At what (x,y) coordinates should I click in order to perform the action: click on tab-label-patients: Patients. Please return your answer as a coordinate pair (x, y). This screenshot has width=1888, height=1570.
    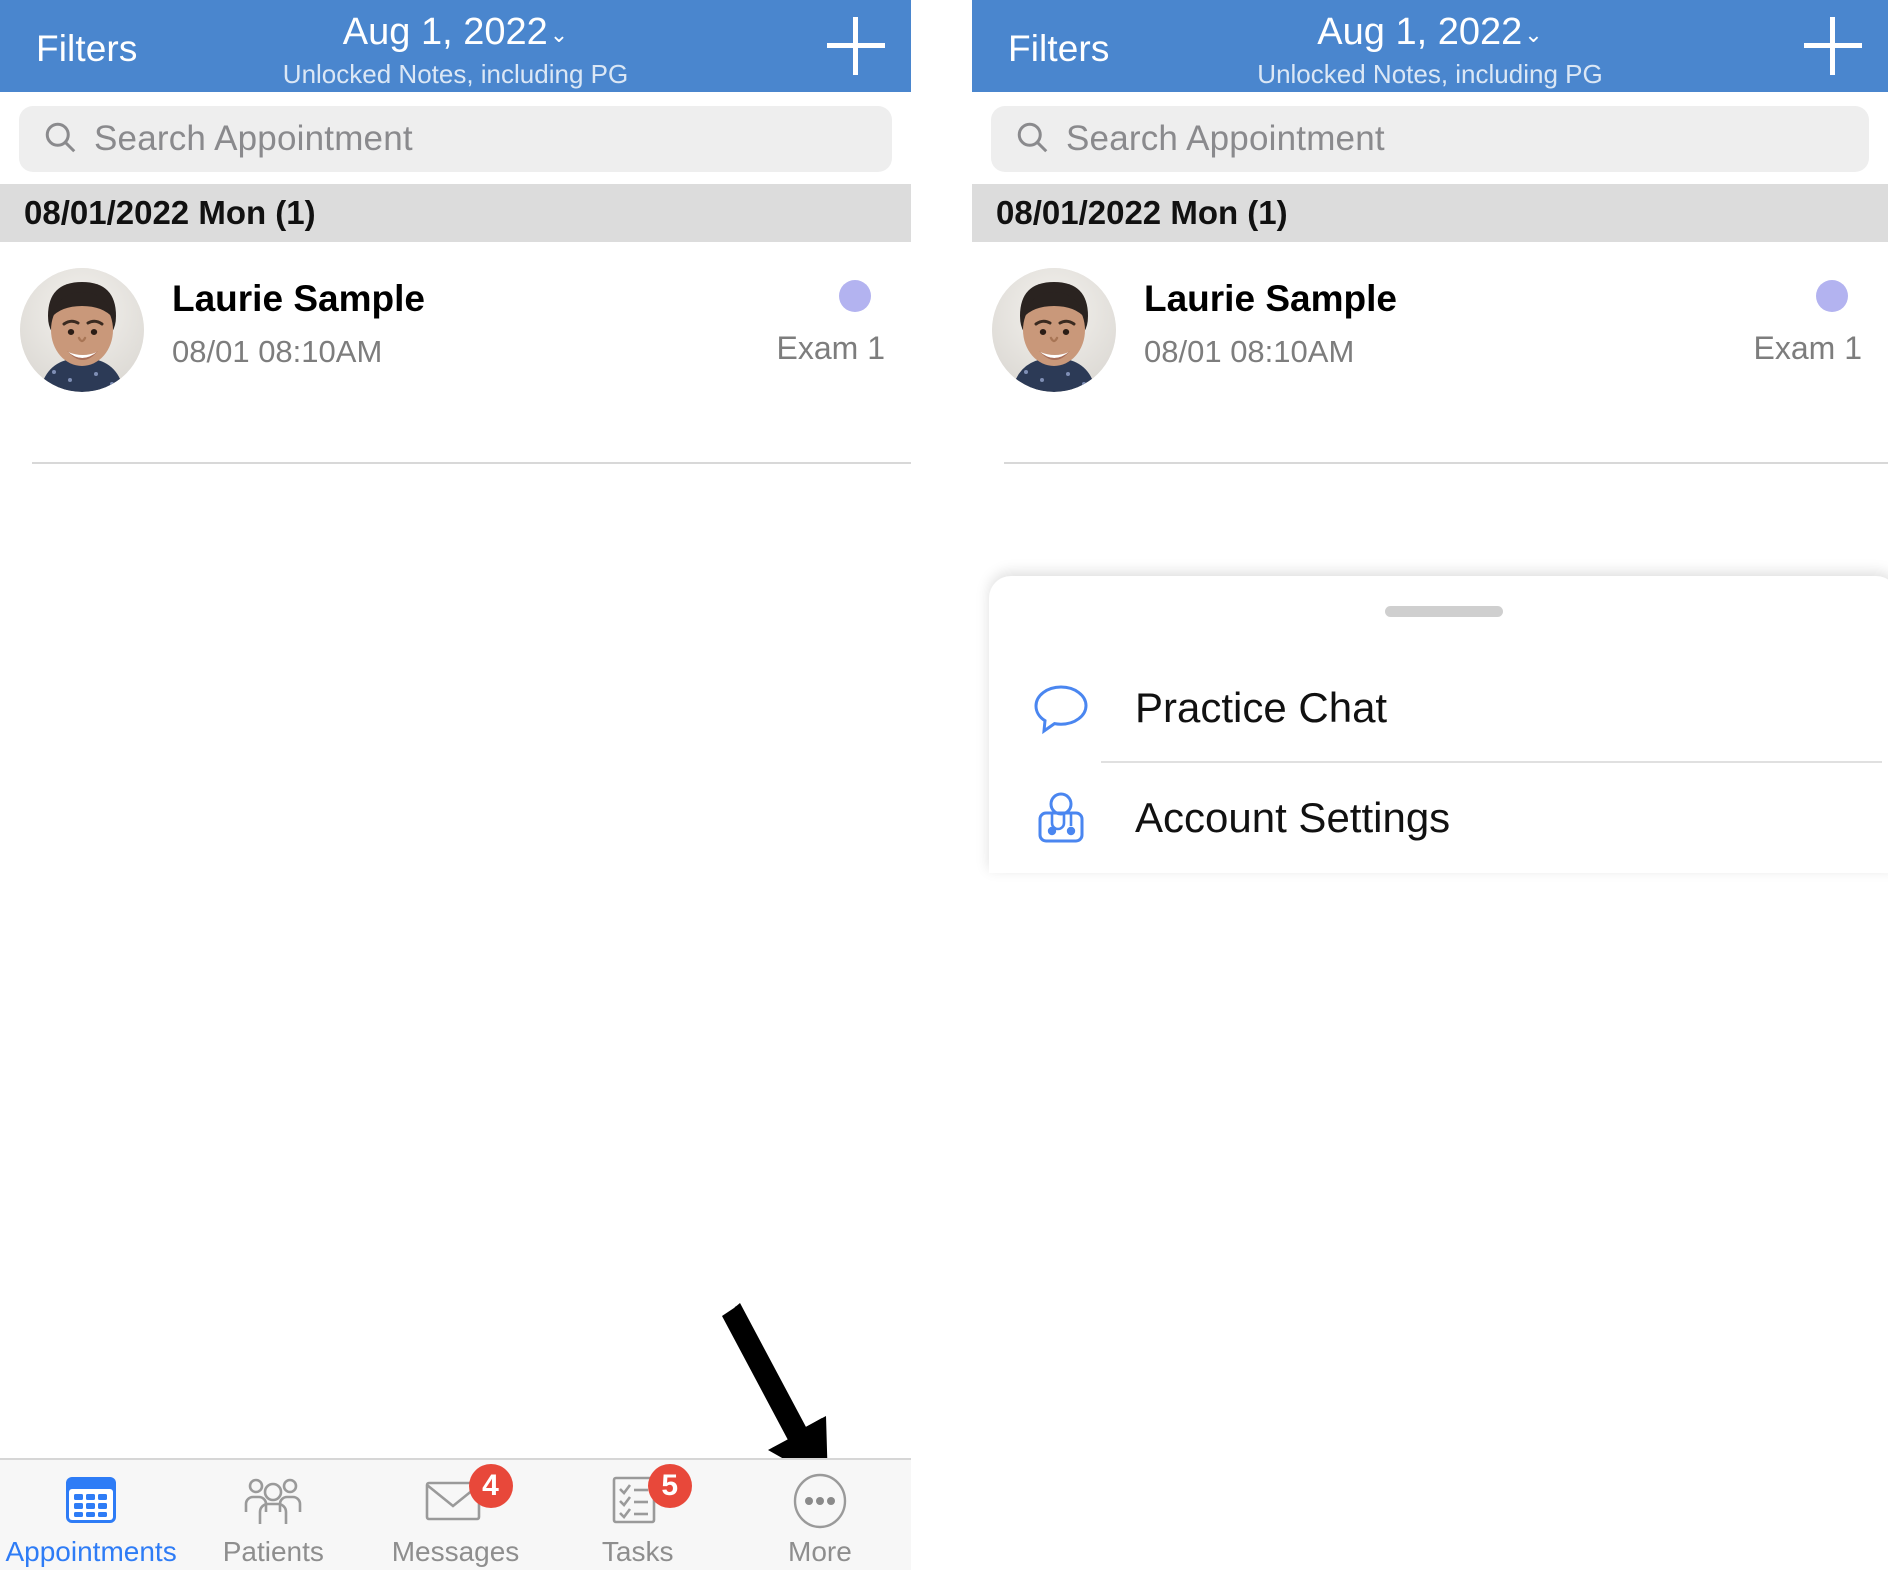
    Looking at the image, I should click on (273, 1551).